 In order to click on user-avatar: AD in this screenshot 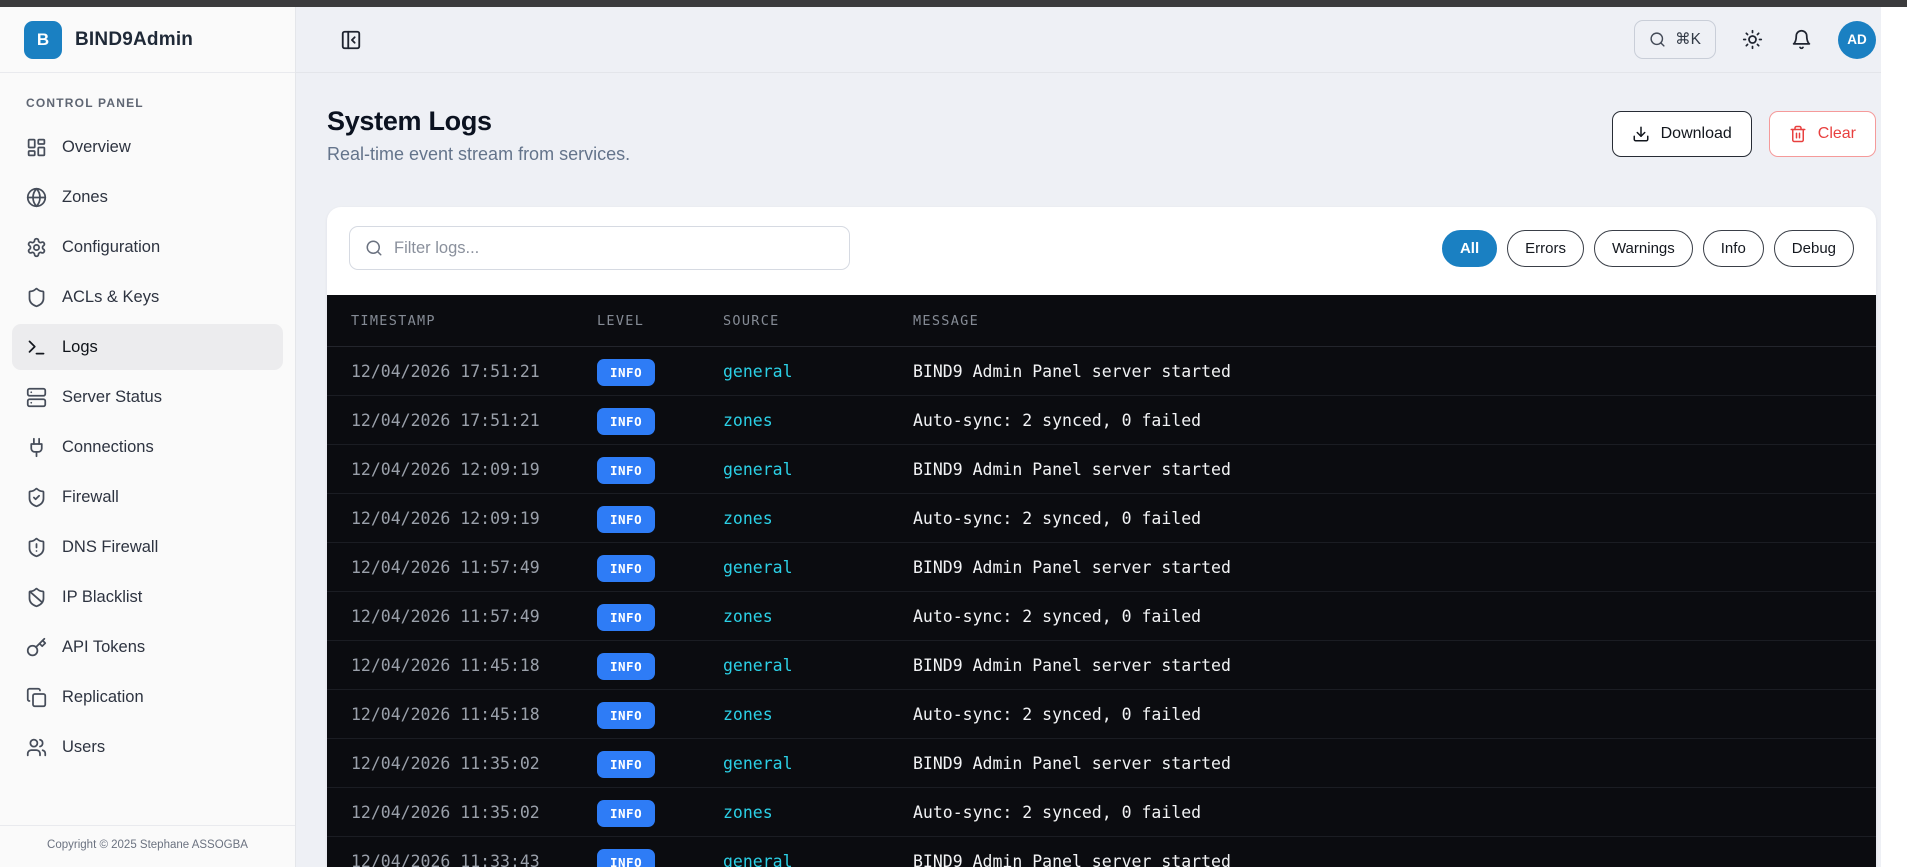, I will do `click(1857, 39)`.